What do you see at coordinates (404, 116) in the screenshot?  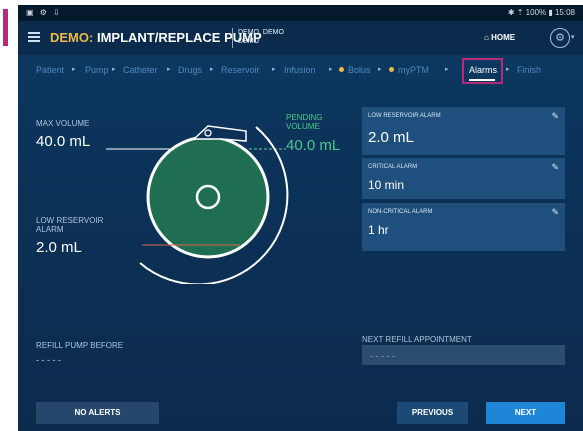 I see `card-label: LOW RESERVOIR ALARM` at bounding box center [404, 116].